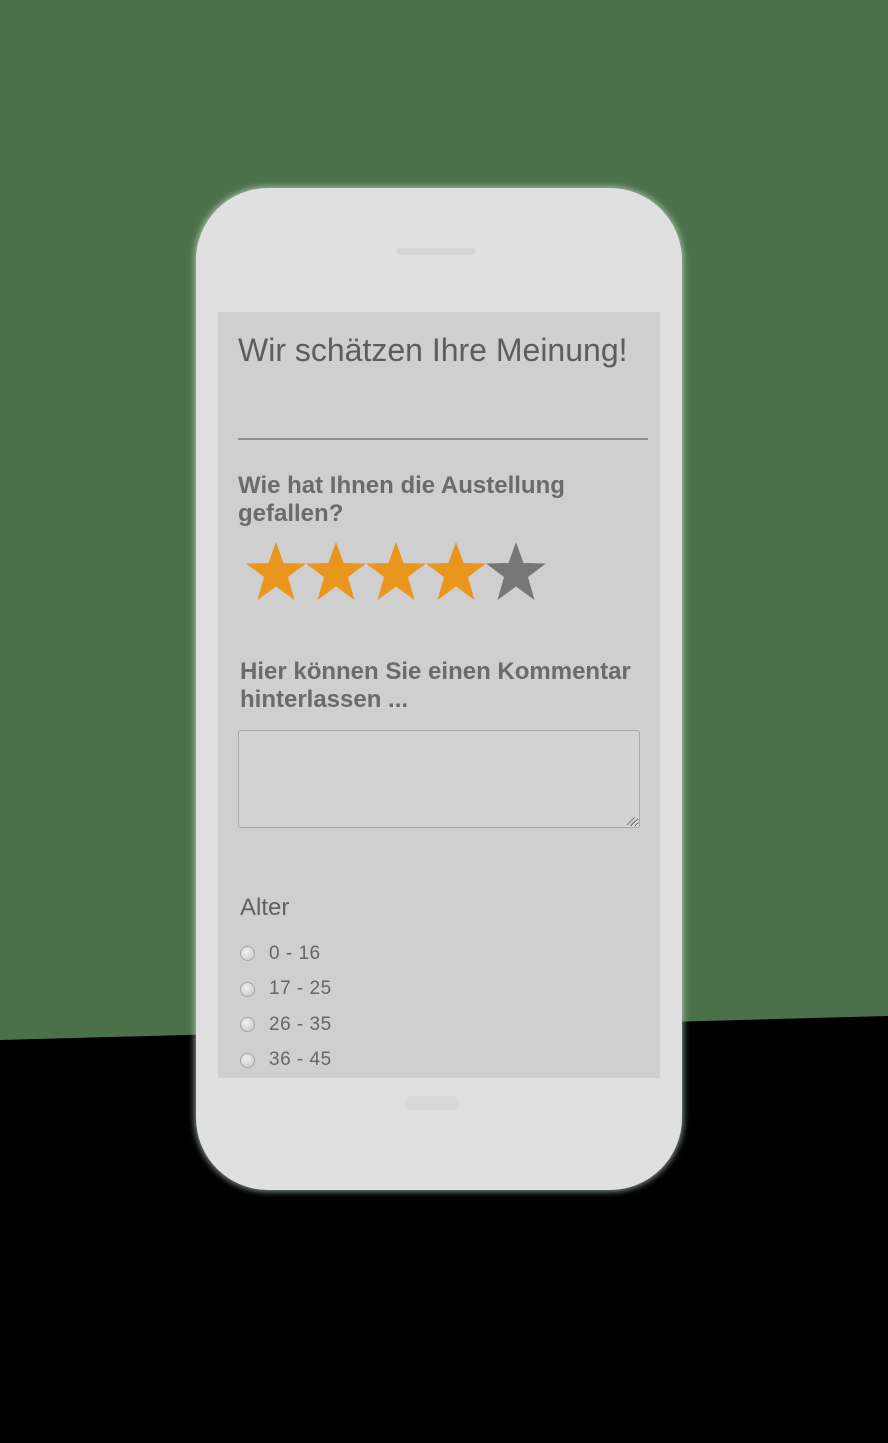 Image resolution: width=888 pixels, height=1443 pixels. I want to click on resize-grip-icon, so click(630, 820).